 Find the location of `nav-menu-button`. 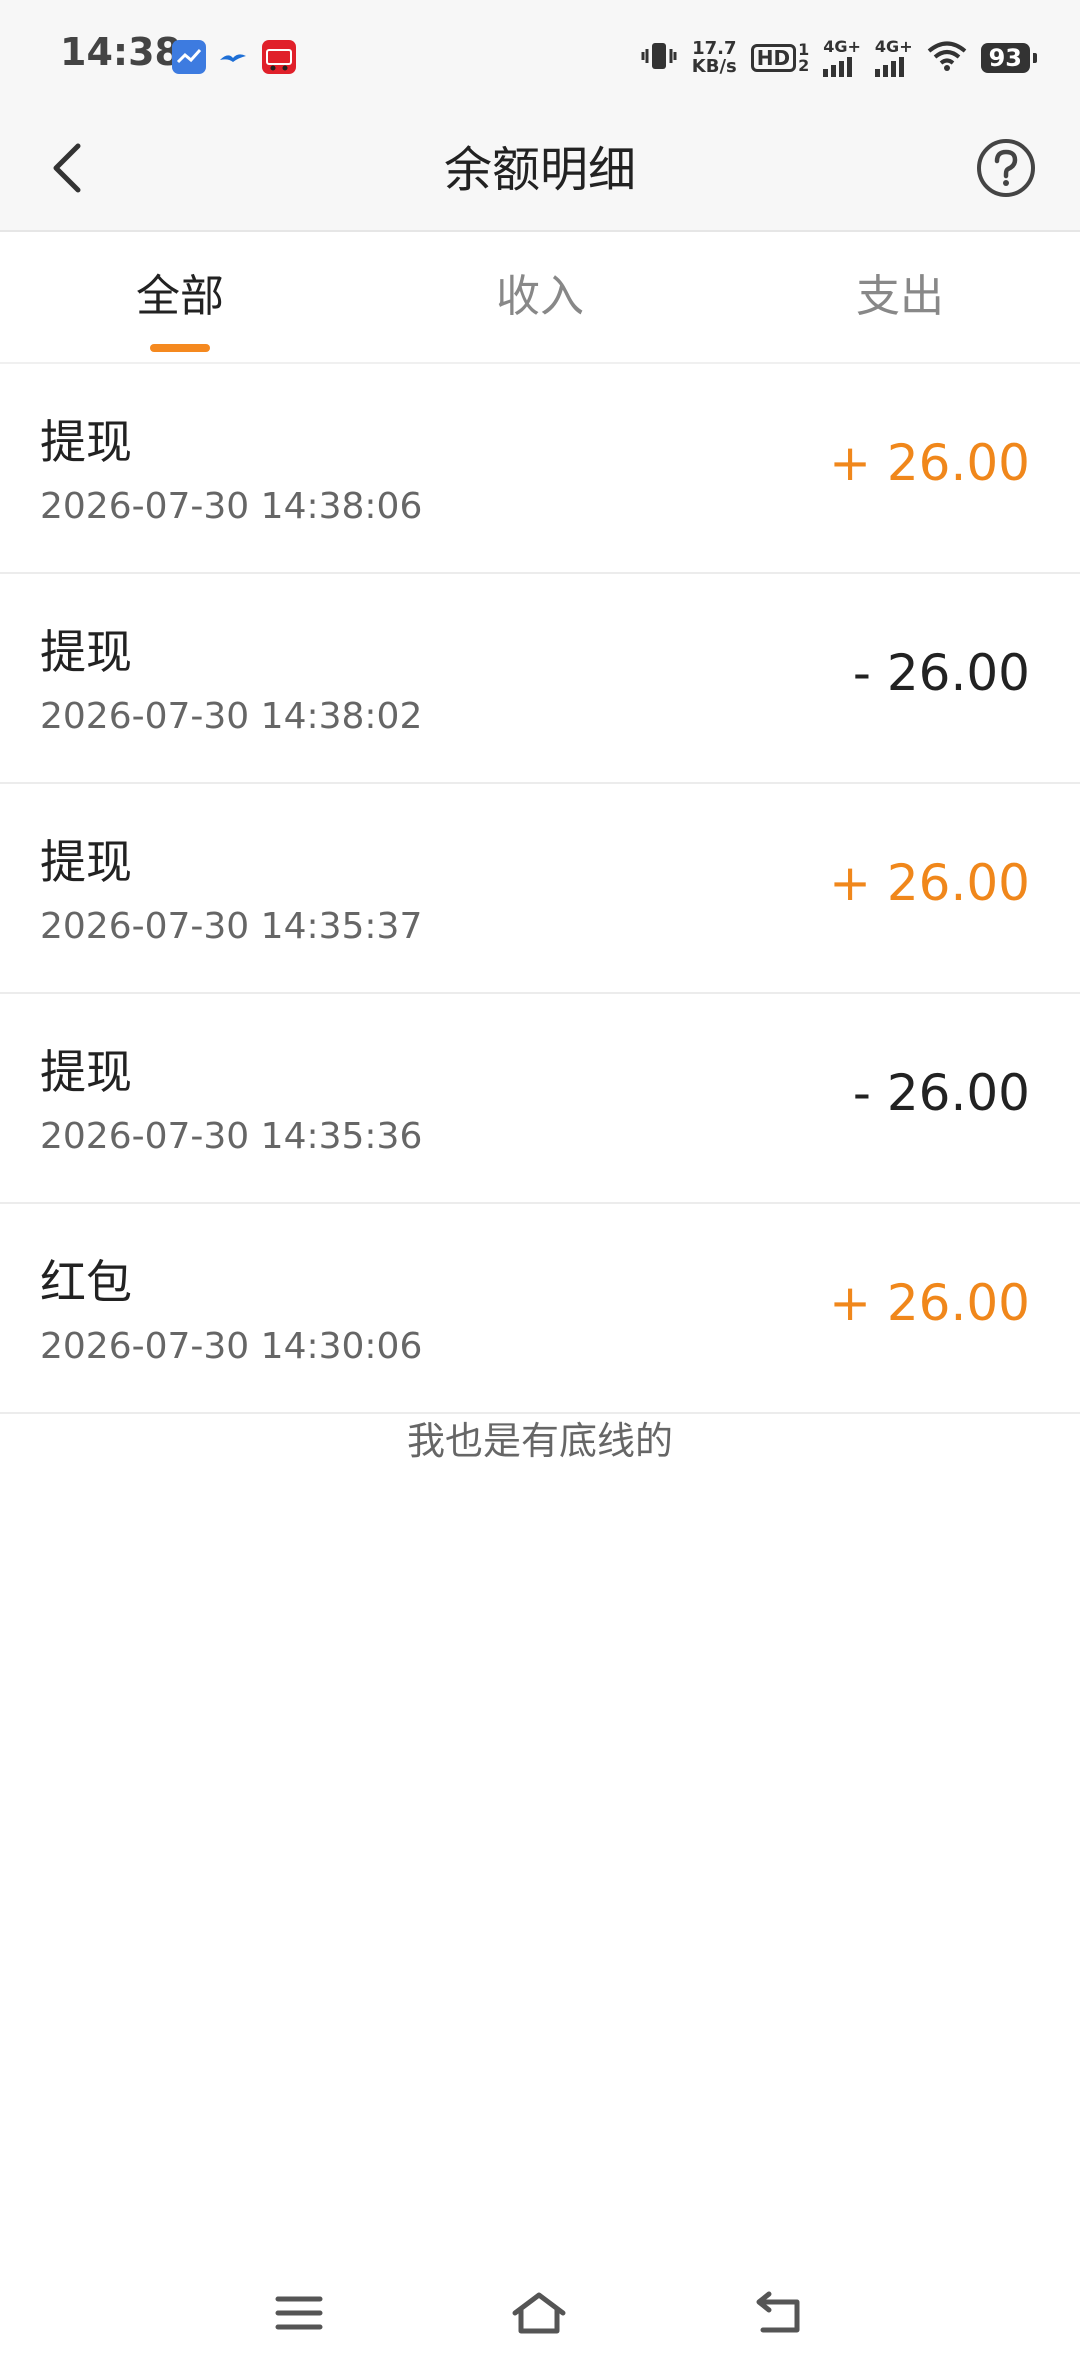

nav-menu-button is located at coordinates (299, 2315).